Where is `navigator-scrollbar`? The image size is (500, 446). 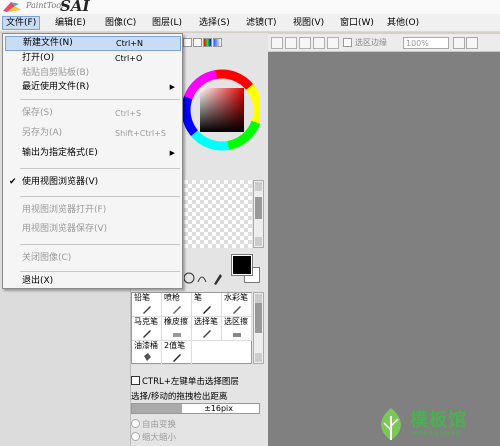
navigator-scrollbar is located at coordinates (258, 214).